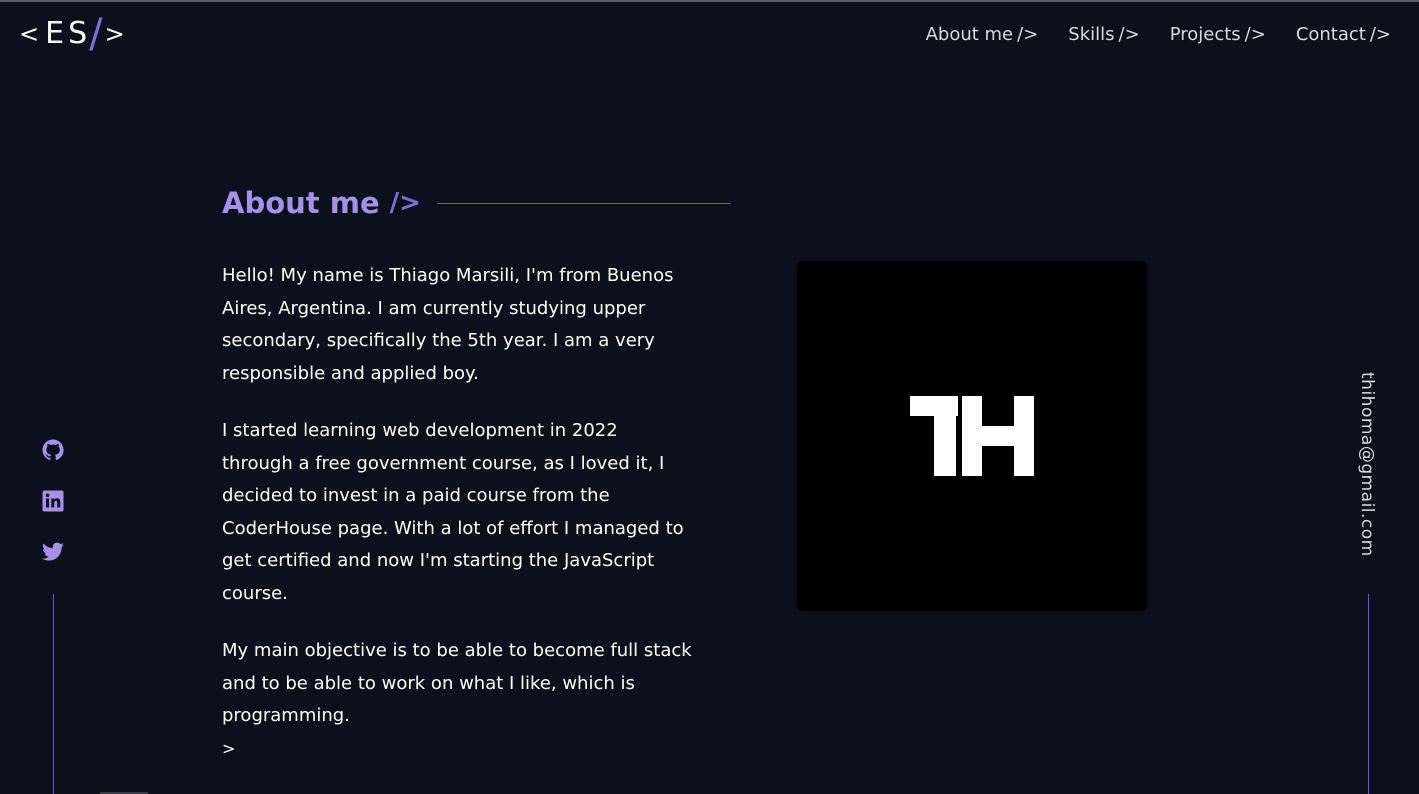 The width and height of the screenshot is (1419, 794). Describe the element at coordinates (29, 34) in the screenshot. I see `logo-open-bracket: <` at that location.